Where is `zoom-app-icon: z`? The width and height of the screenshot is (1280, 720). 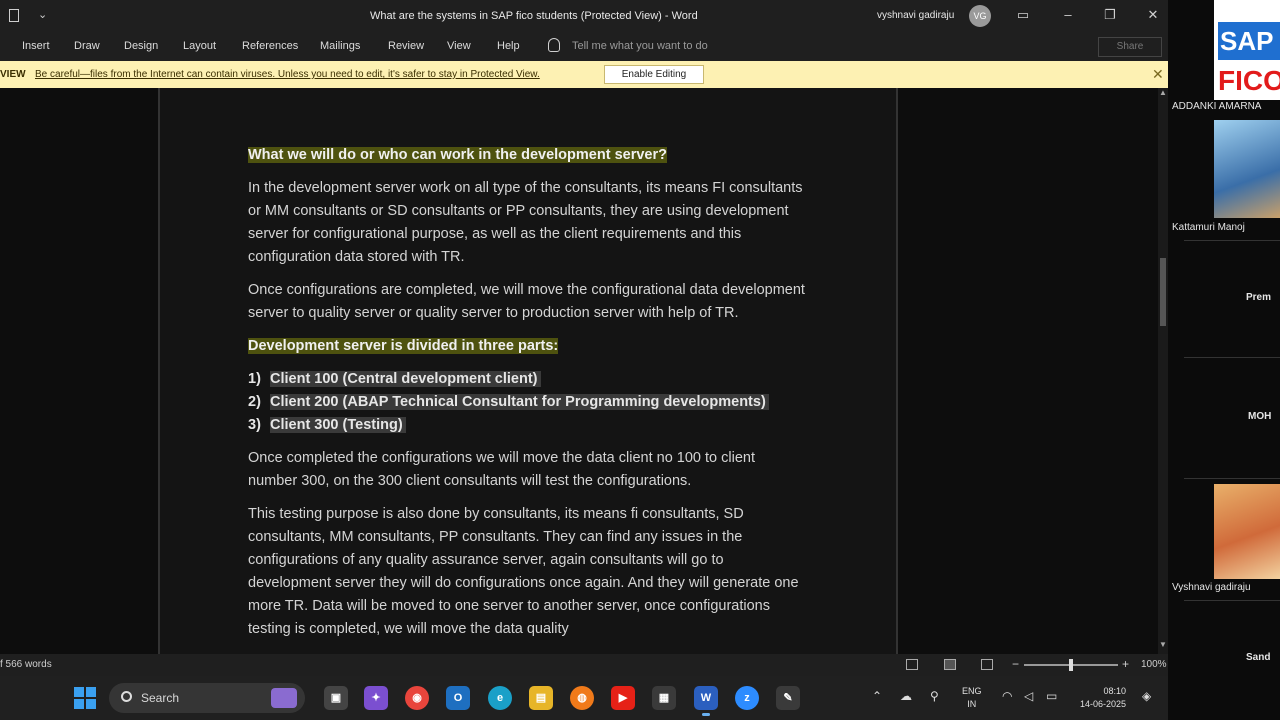
zoom-app-icon: z is located at coordinates (747, 698).